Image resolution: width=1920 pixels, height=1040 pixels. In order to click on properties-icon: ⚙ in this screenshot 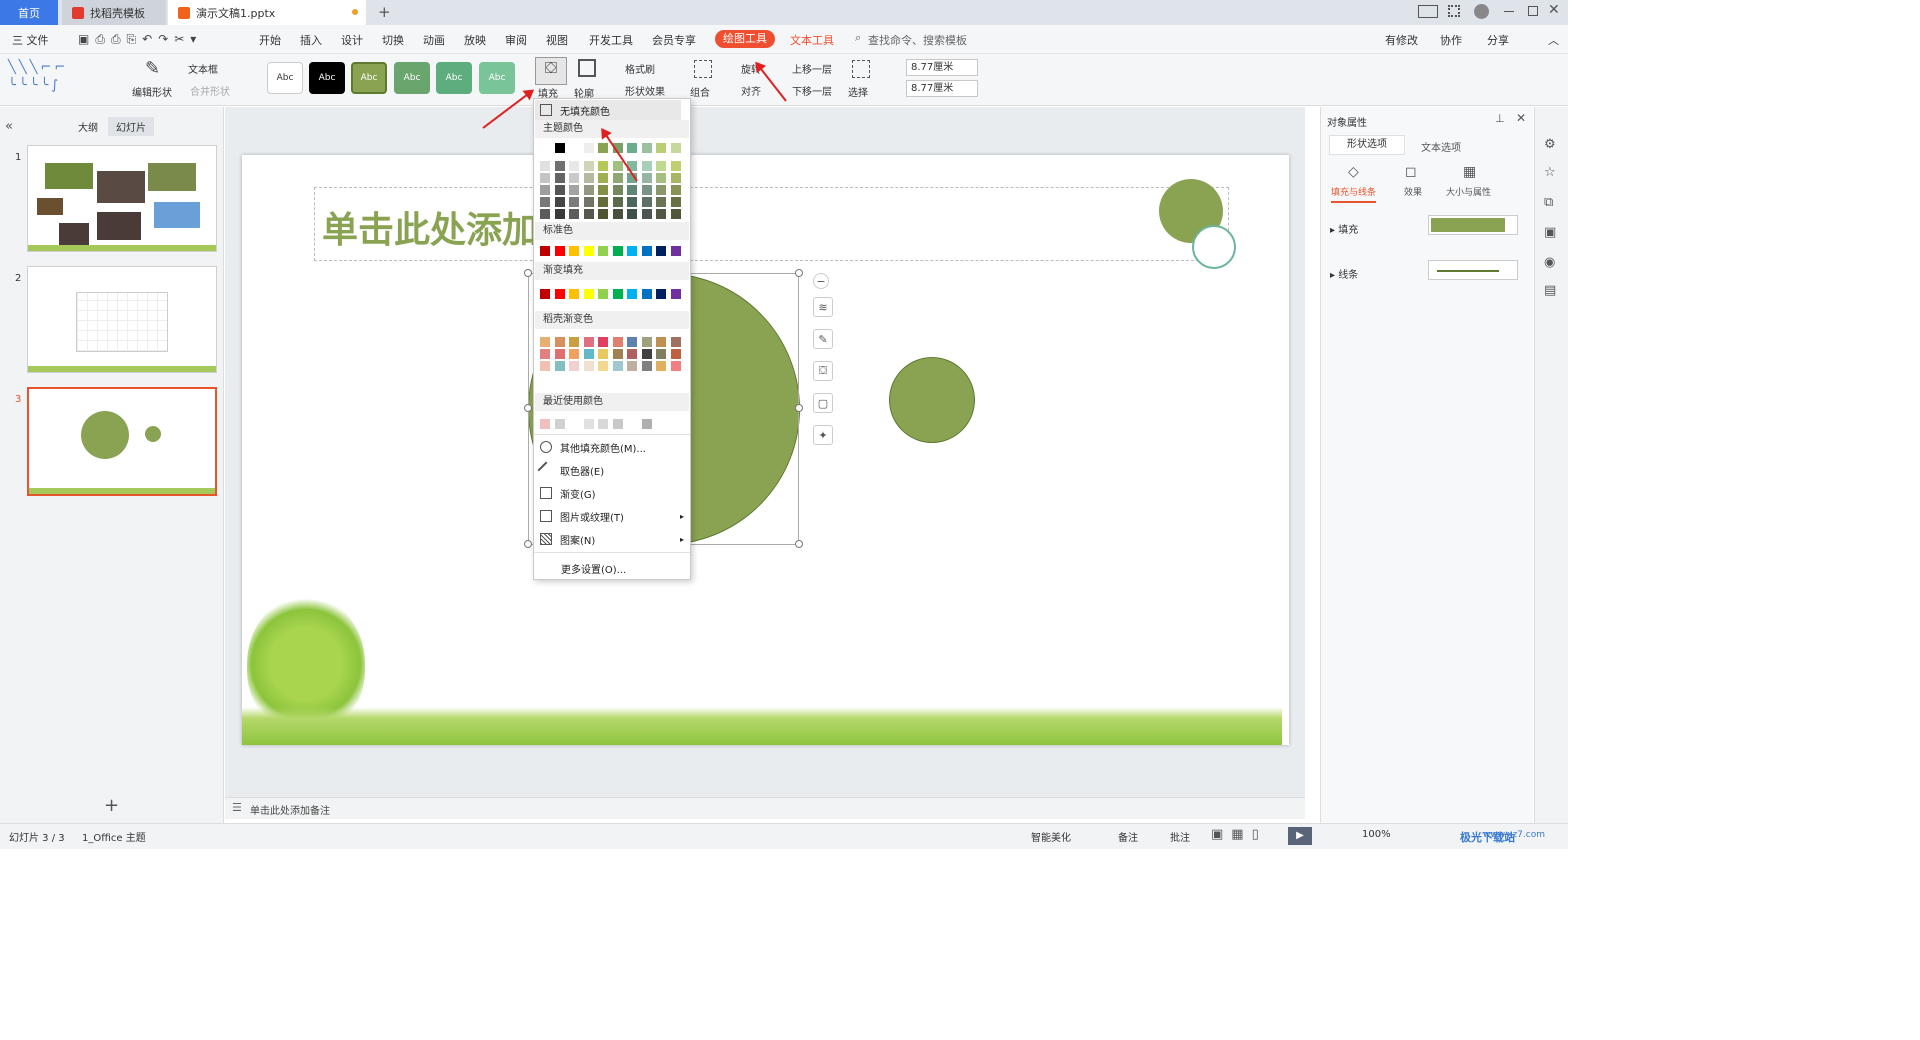, I will do `click(1550, 144)`.